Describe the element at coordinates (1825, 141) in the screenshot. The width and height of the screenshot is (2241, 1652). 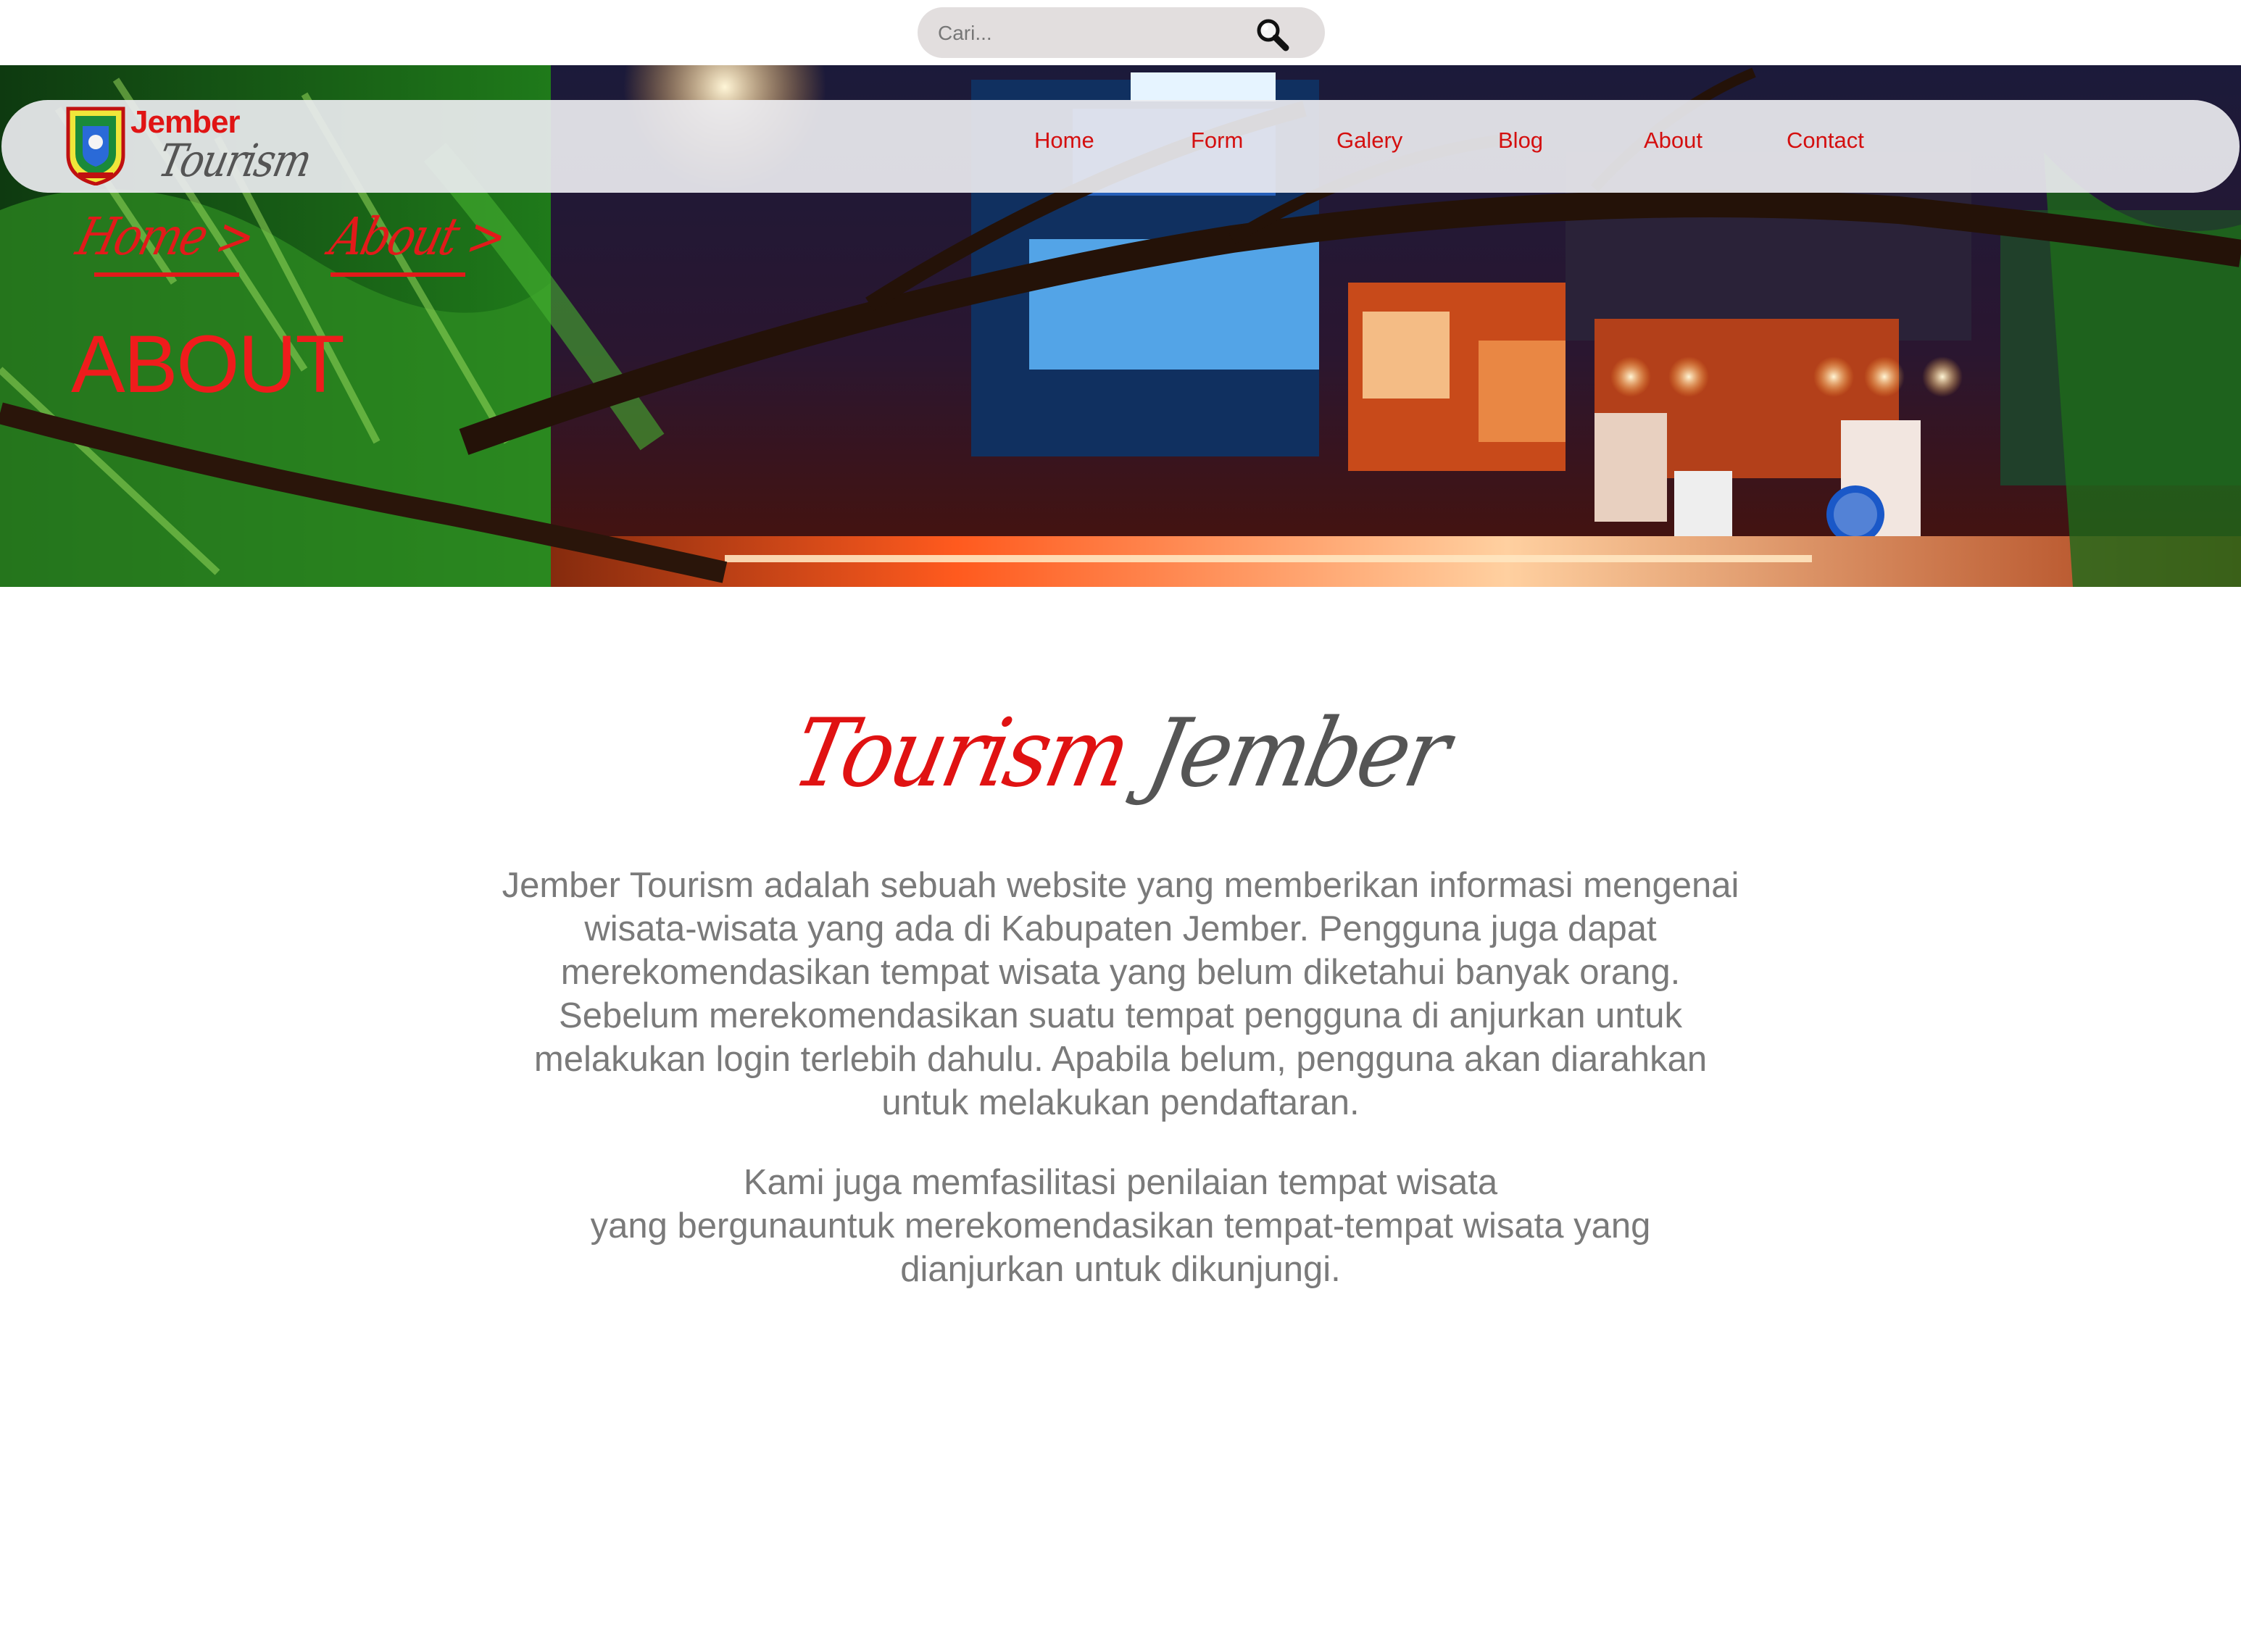
I see `nav-contact: Contact` at that location.